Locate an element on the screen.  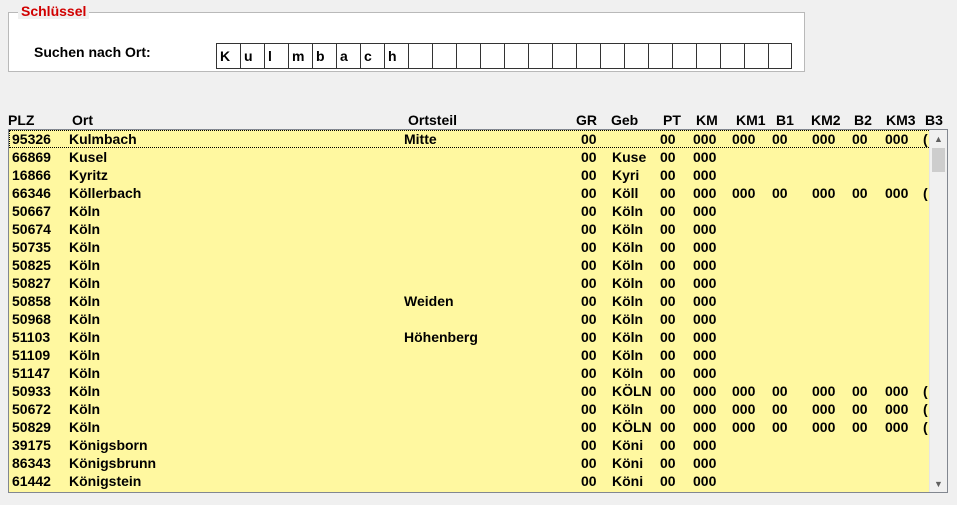
cell-b1: 00 is located at coordinates (780, 193).